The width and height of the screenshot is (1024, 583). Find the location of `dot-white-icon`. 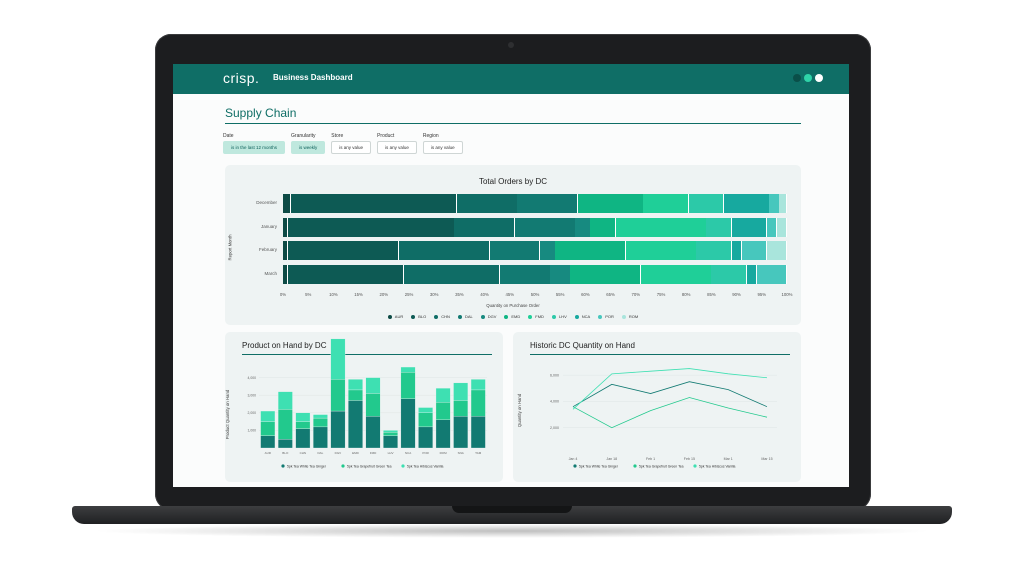

dot-white-icon is located at coordinates (819, 78).